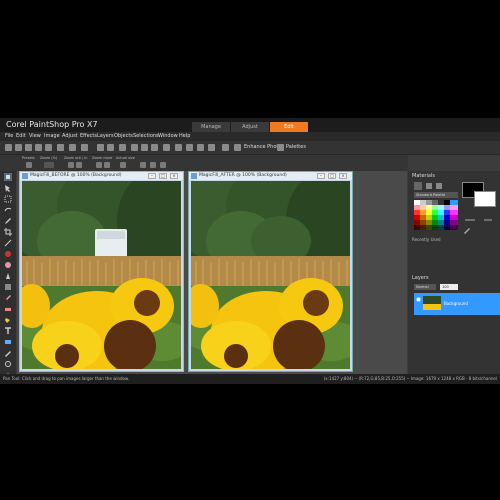  I want to click on swap-colors-icon, so click(479, 220).